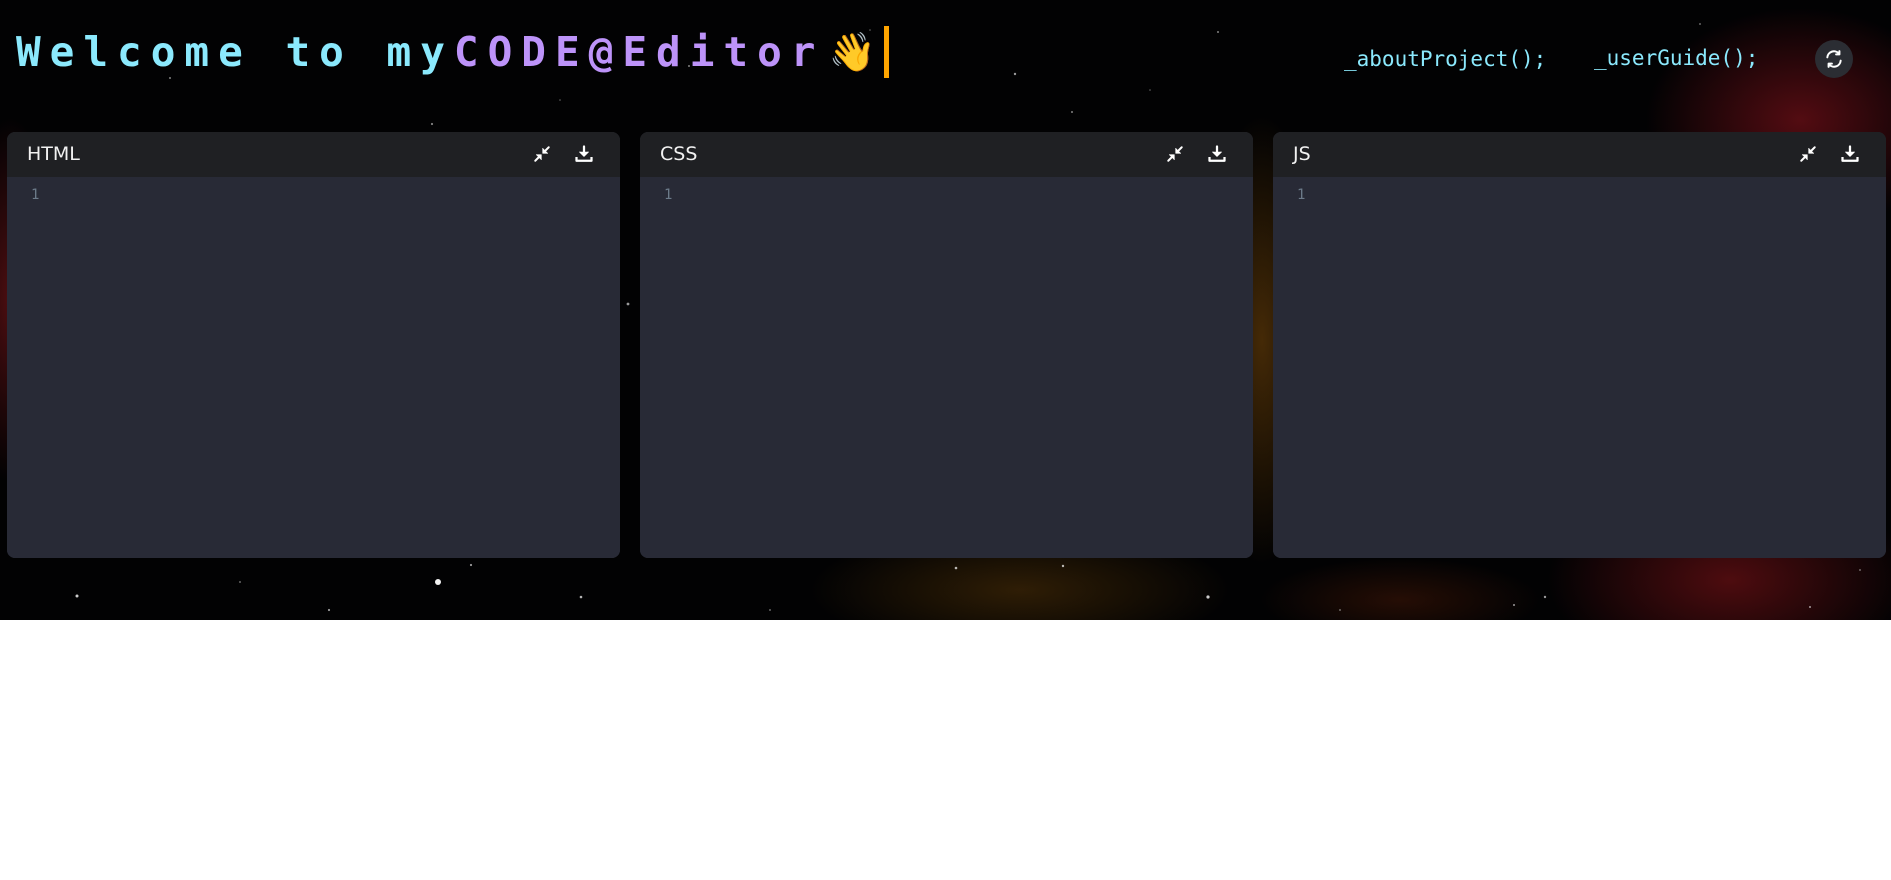  Describe the element at coordinates (53, 154) in the screenshot. I see `html-editor-title: HTML` at that location.